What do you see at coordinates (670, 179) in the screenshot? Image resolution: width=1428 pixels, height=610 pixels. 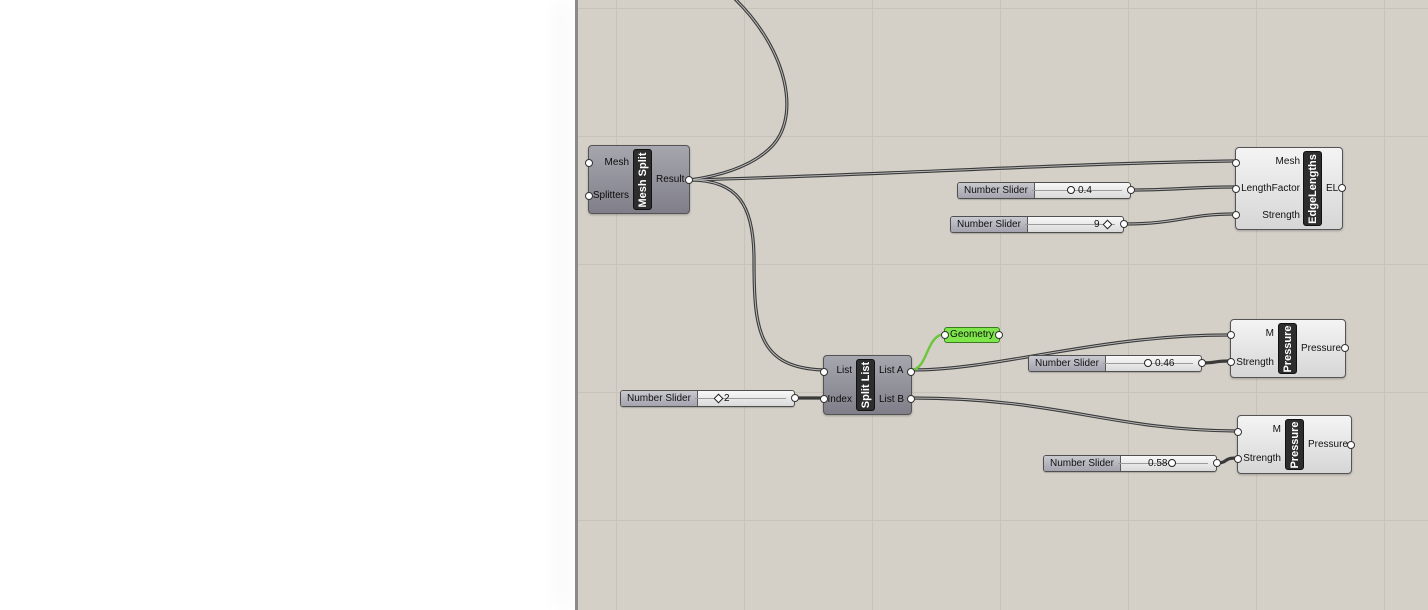 I see `result-output-label: Result` at bounding box center [670, 179].